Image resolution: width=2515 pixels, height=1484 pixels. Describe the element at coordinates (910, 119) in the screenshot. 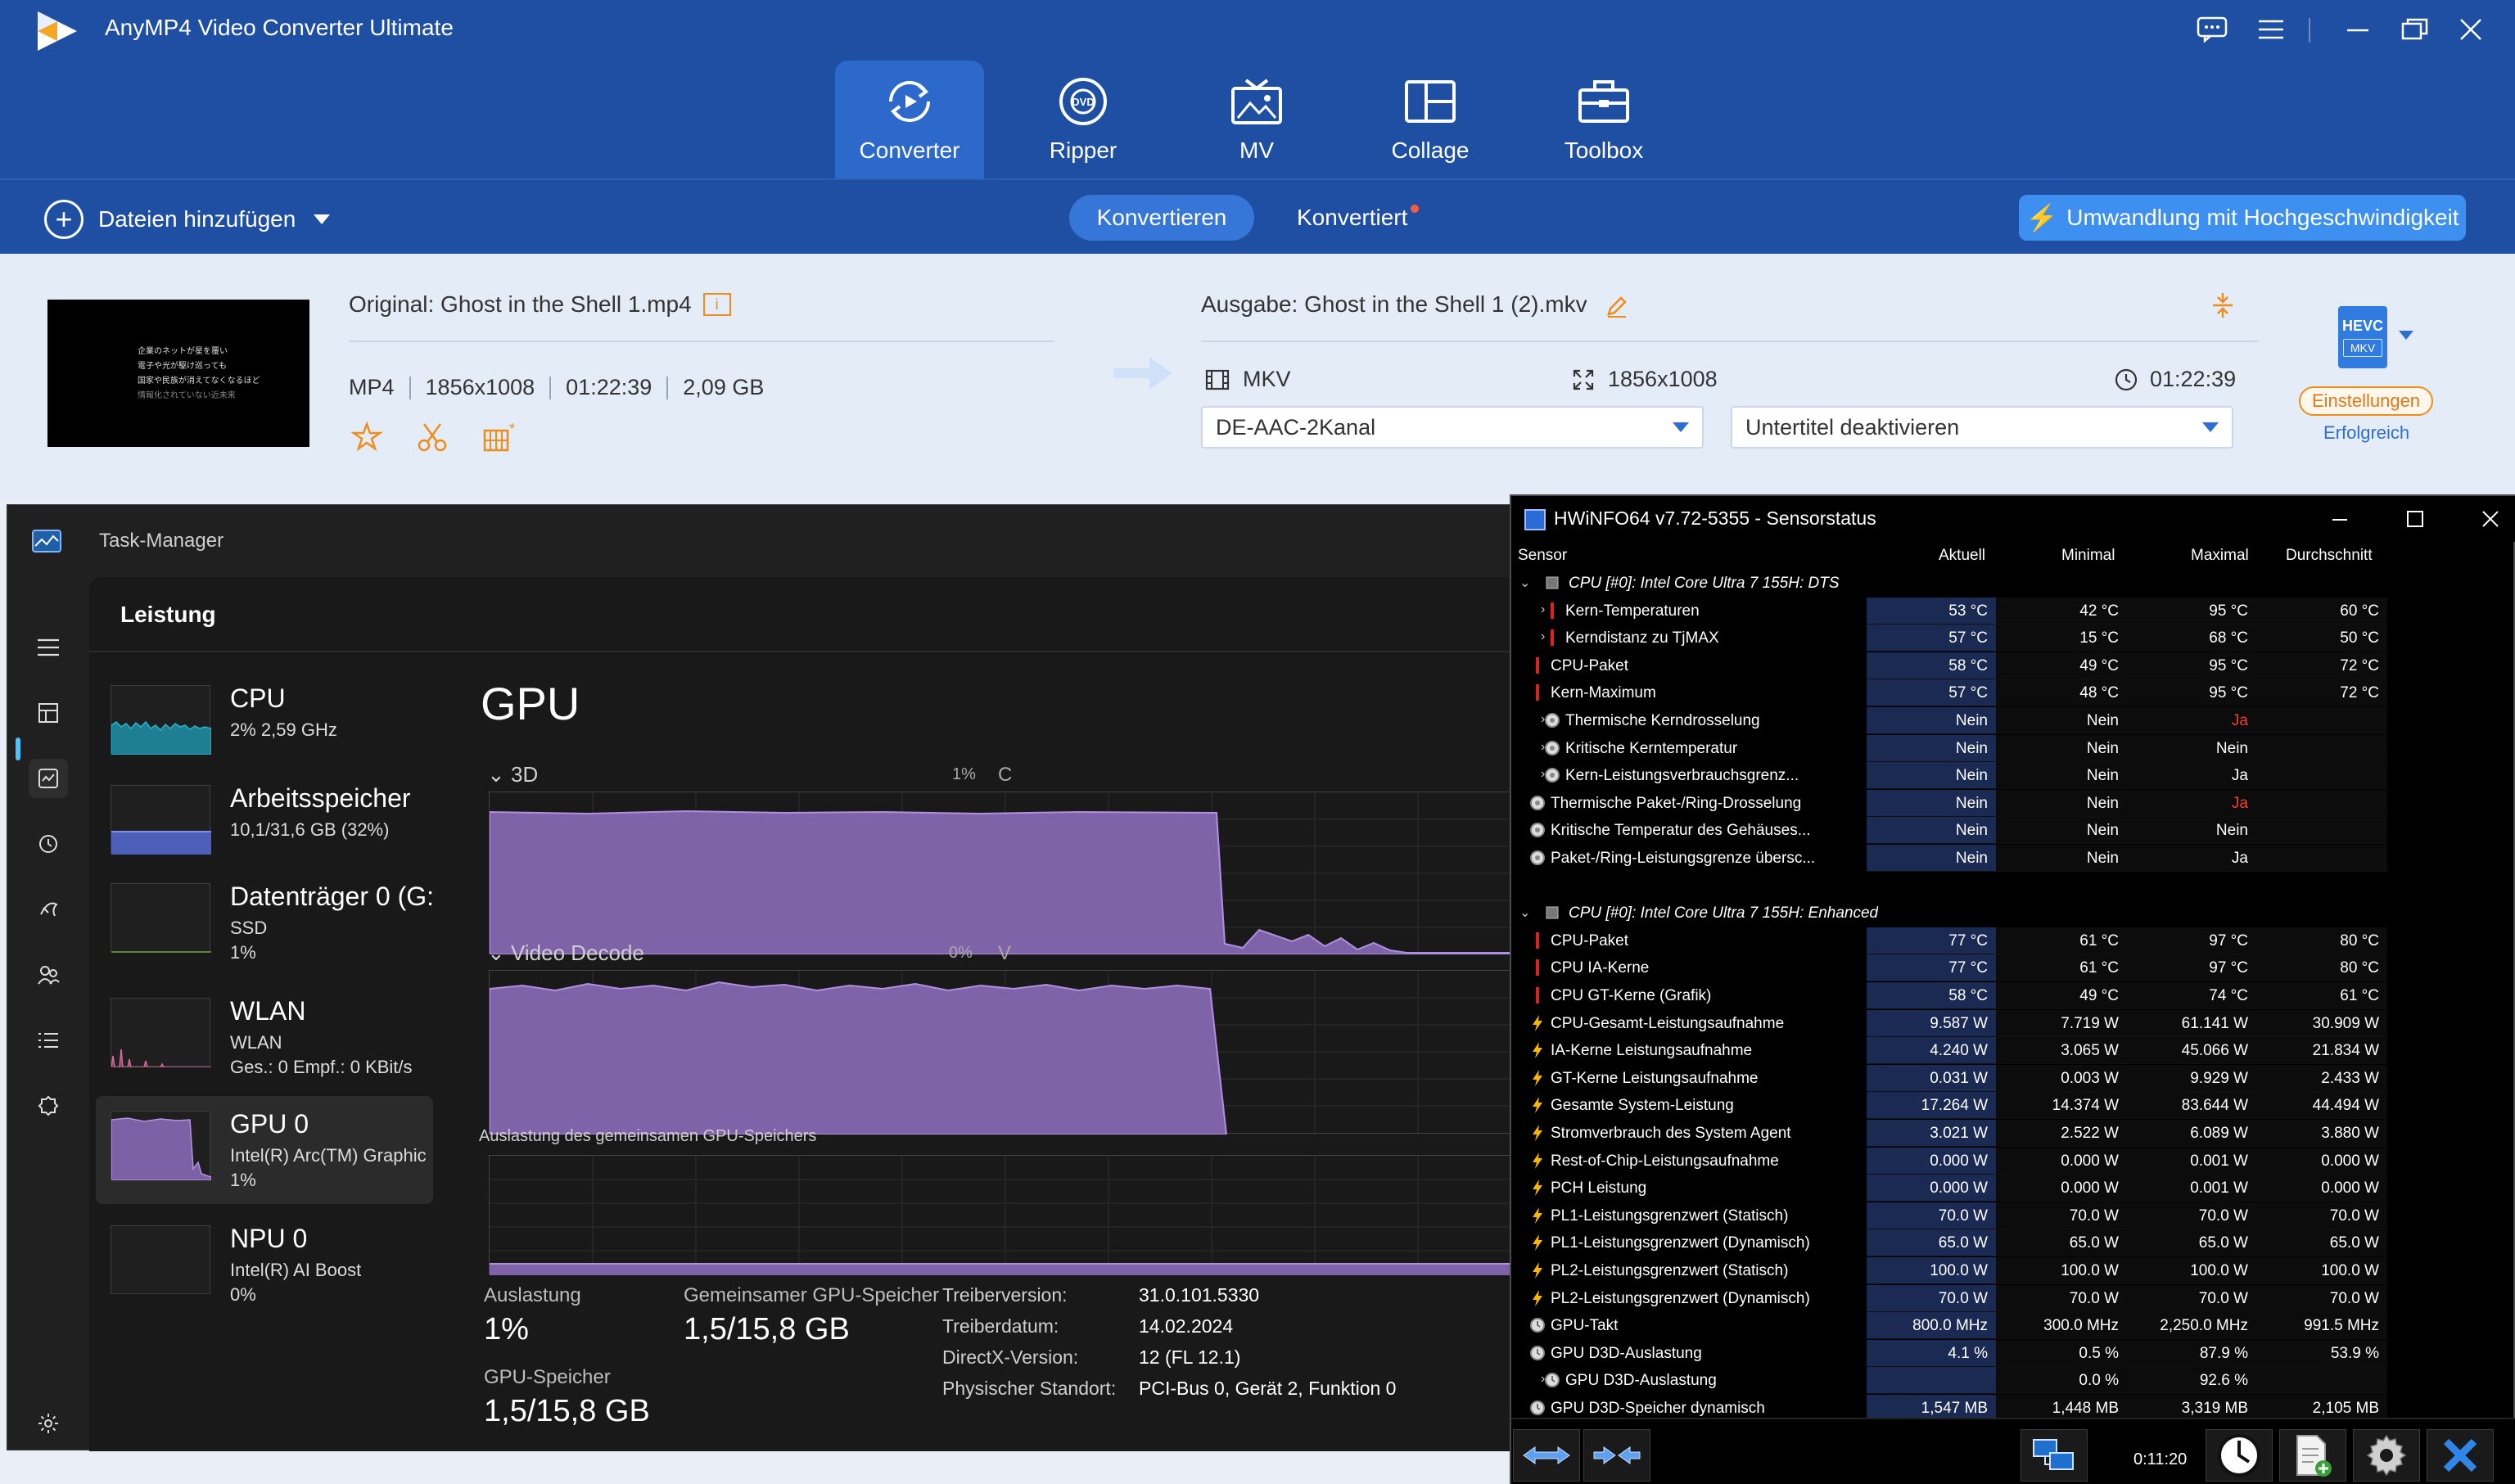

I see `tab-converter: Converter` at that location.